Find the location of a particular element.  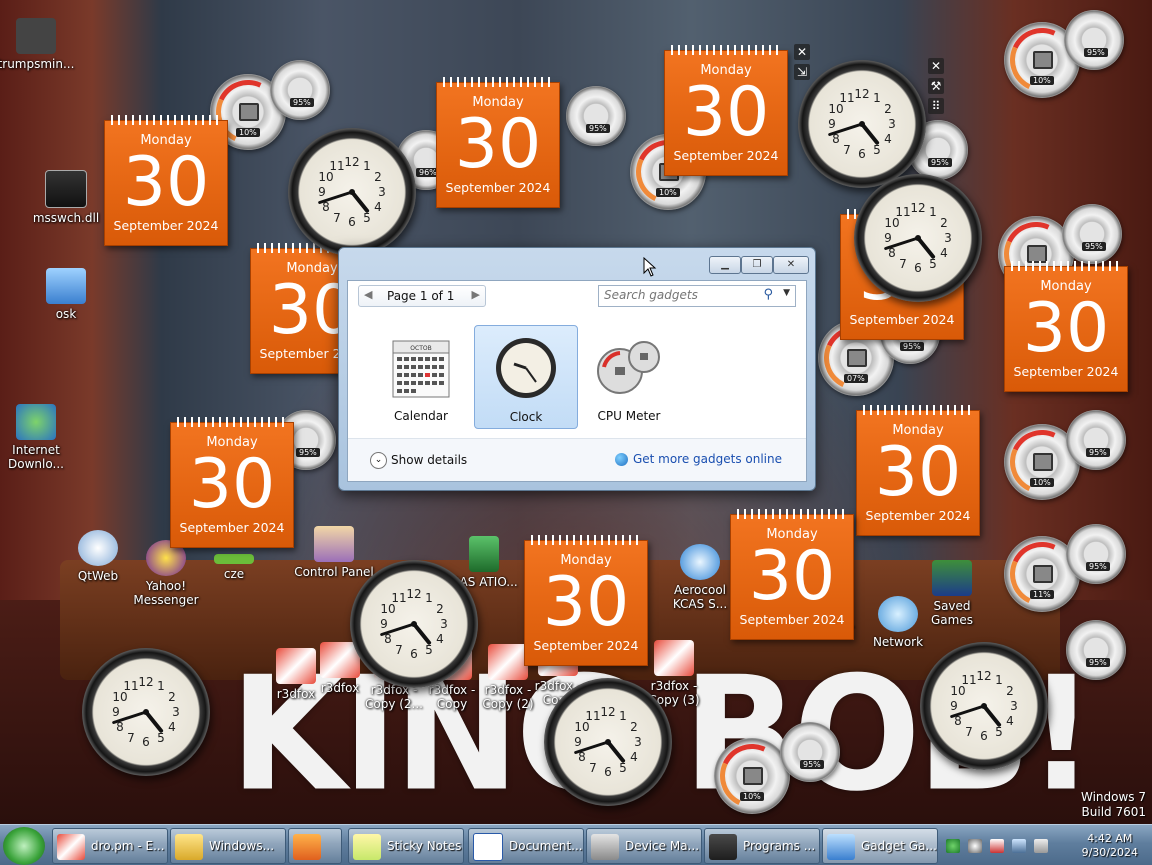

gadget-cpu-meter: CPU Meter is located at coordinates (629, 376).